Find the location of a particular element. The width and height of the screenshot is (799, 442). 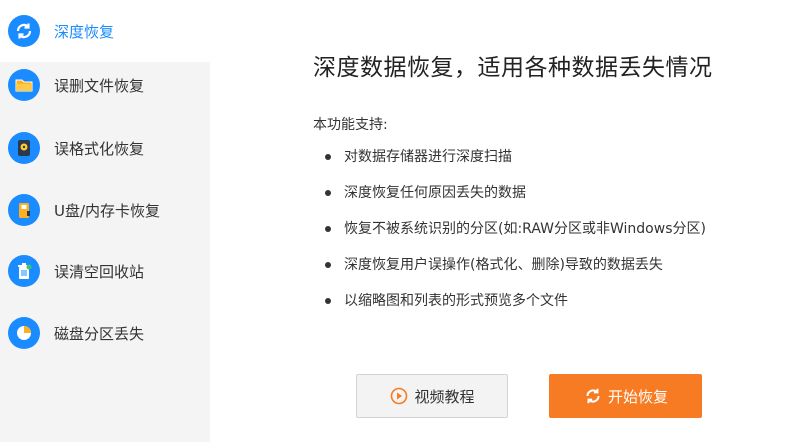

list-item: 深度恢复任何原因丢失的数据 is located at coordinates (515, 201).